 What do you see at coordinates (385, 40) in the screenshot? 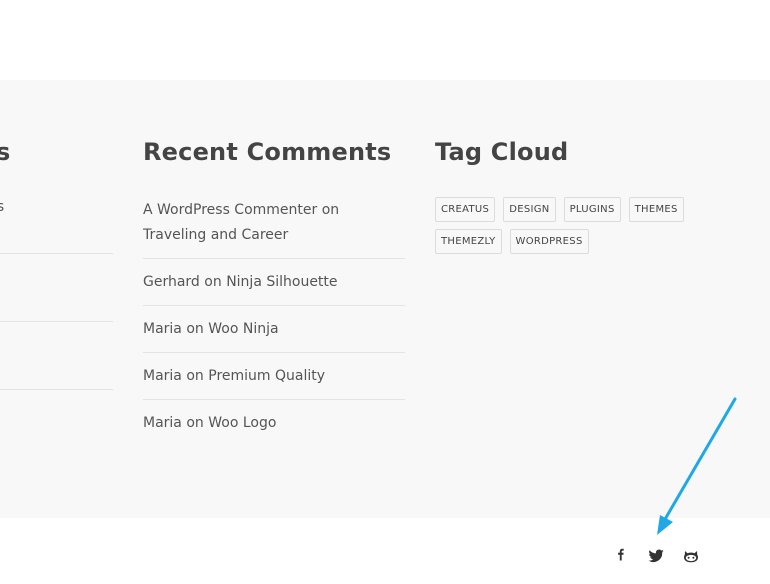
I see `page-top-area` at bounding box center [385, 40].